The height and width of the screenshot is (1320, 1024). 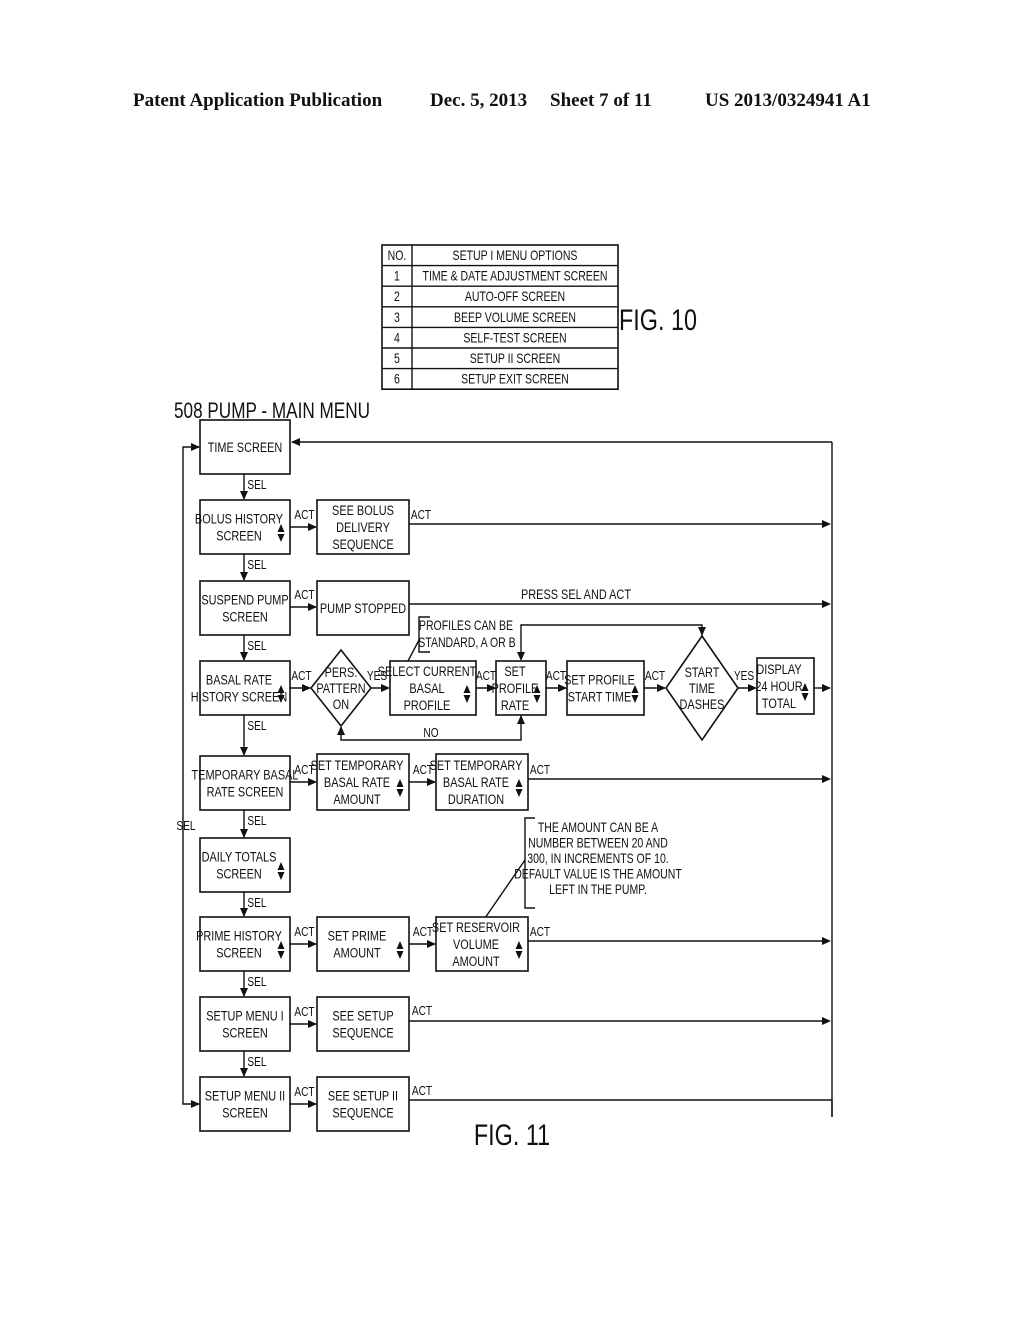 I want to click on time-screen-label: TIME SCREEN, so click(x=245, y=448).